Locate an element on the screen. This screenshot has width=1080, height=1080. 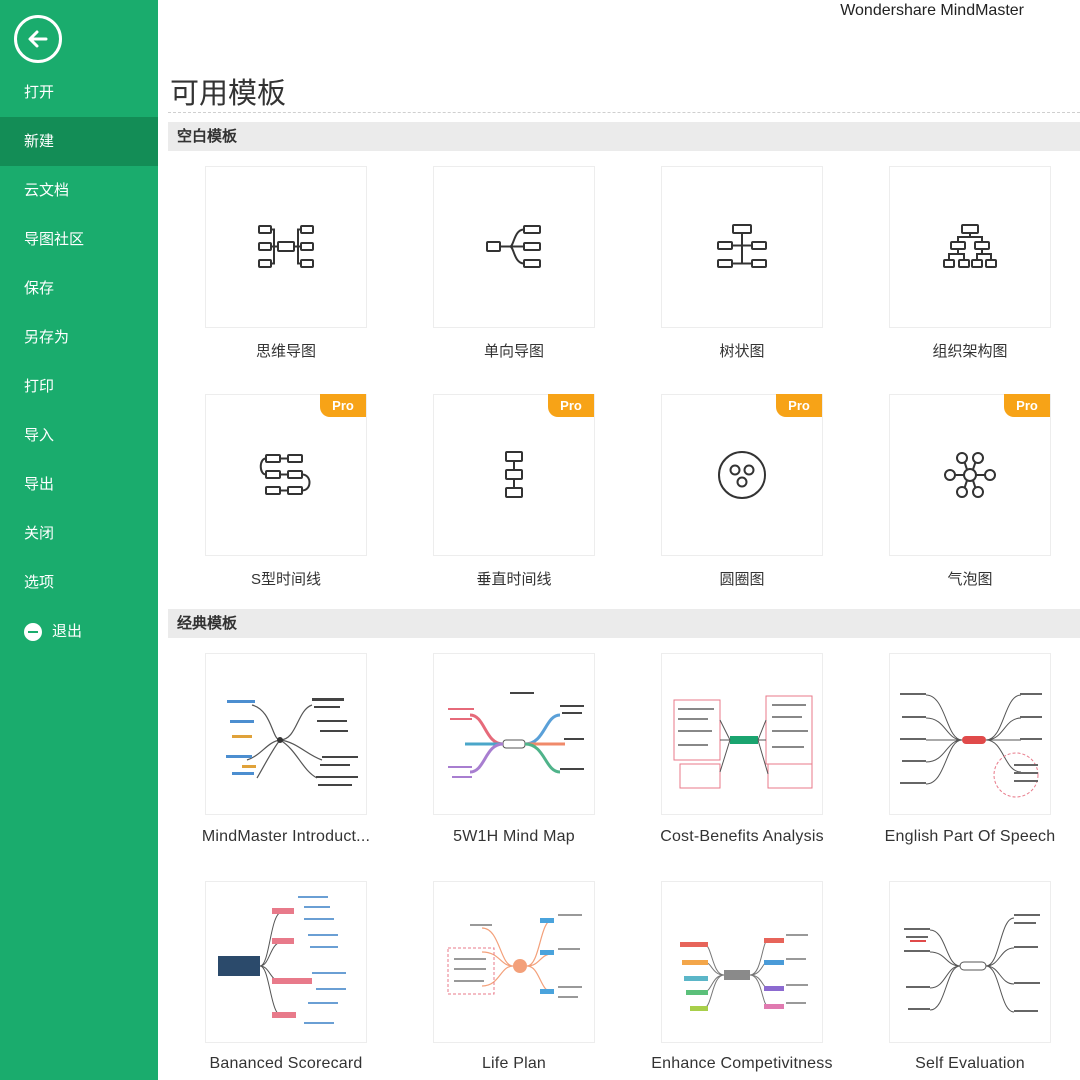
page-title: 可用模板 is located at coordinates (228, 94).